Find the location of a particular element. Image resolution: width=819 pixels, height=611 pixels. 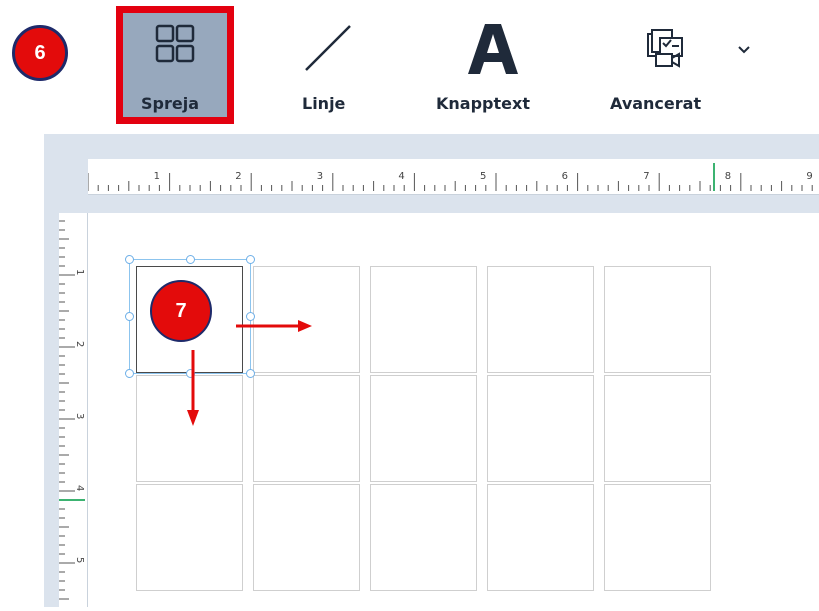

avancerat-button: Avancerat is located at coordinates (675, 65).